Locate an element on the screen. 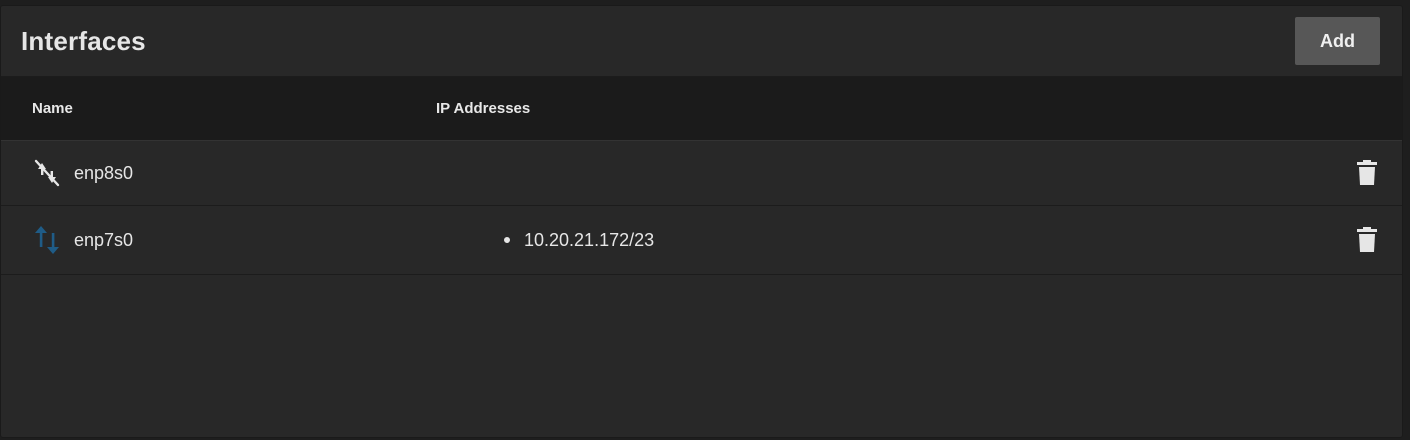  link-off-icon is located at coordinates (47, 173).